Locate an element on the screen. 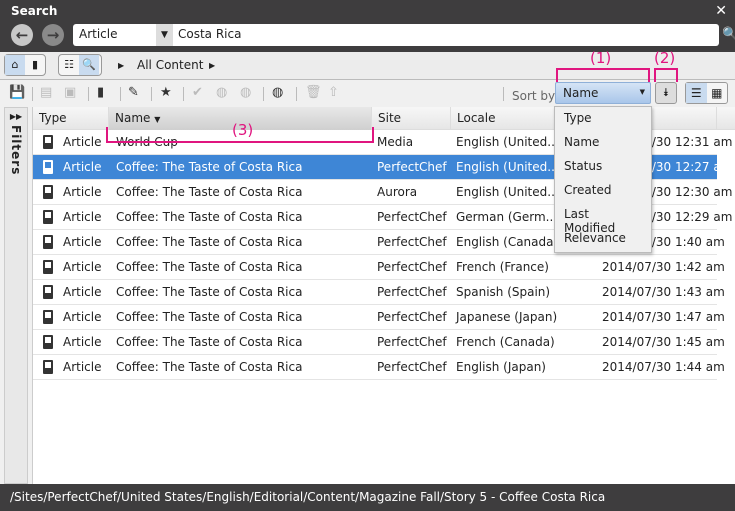 Image resolution: width=735 pixels, height=511 pixels. annotation-label-1: (1) is located at coordinates (601, 58).